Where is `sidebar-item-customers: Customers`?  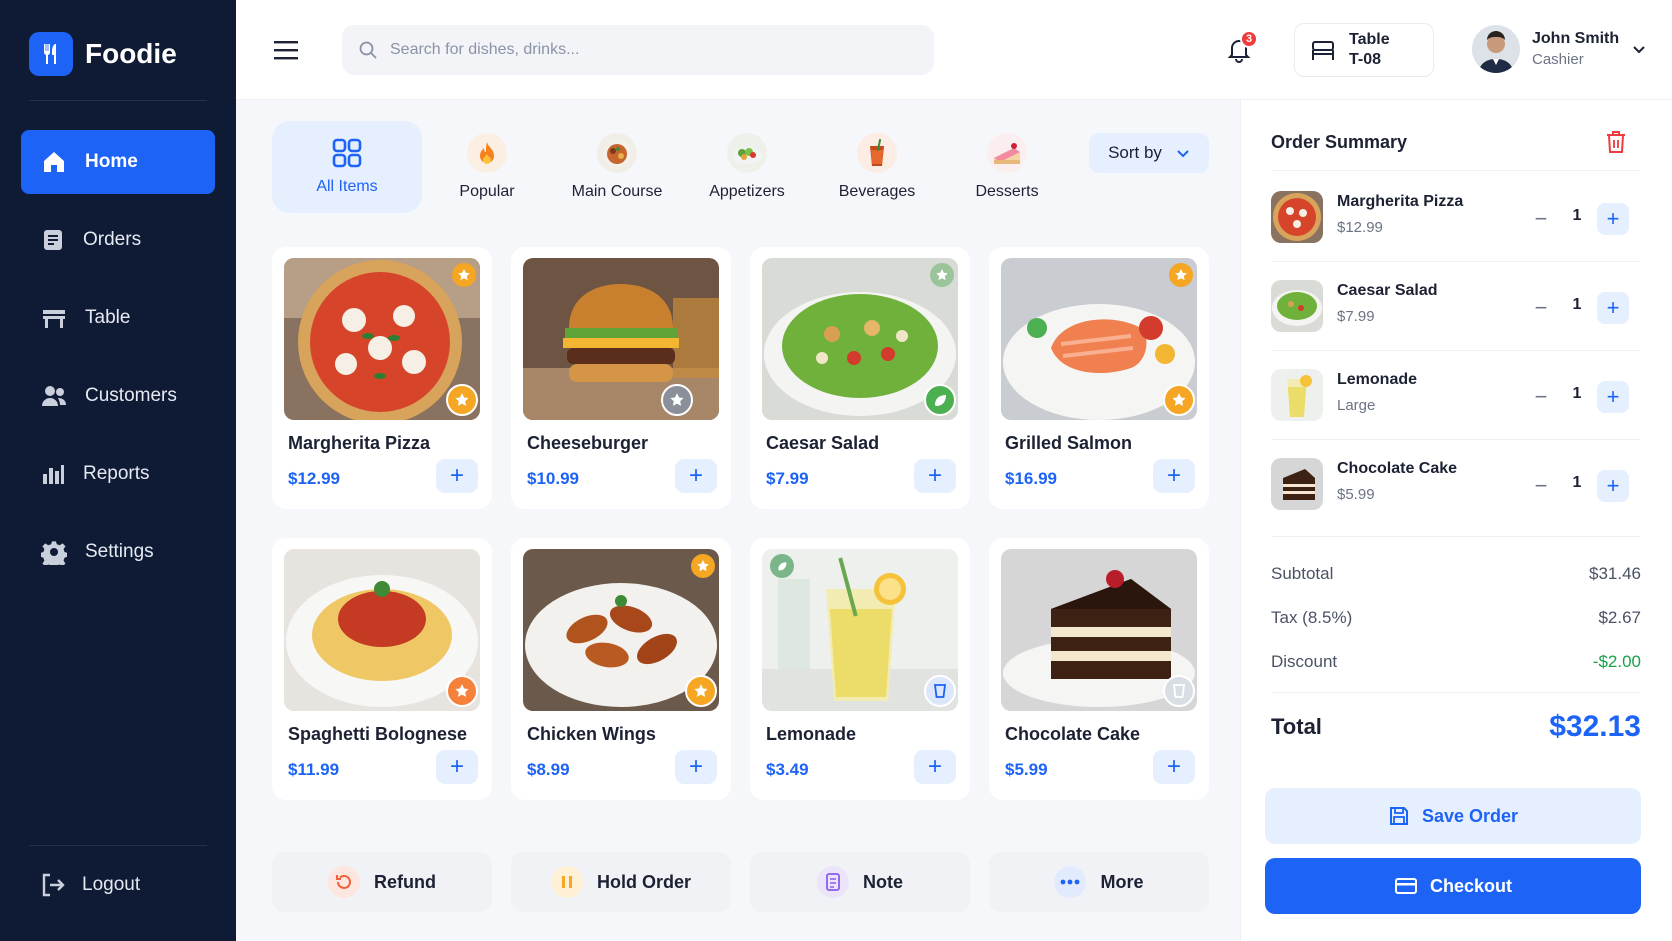 sidebar-item-customers: Customers is located at coordinates (118, 396).